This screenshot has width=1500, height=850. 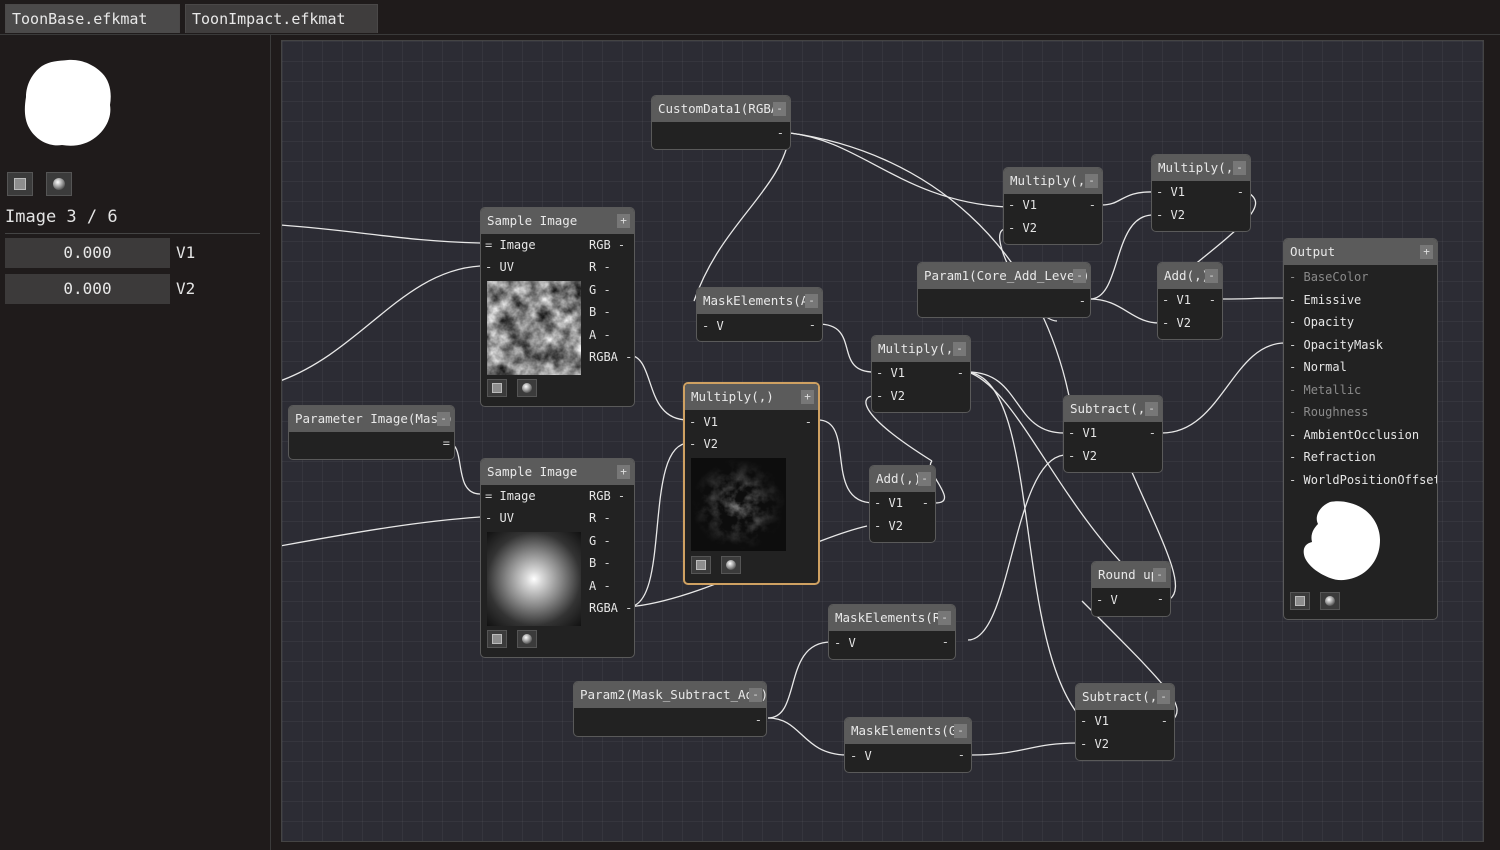 I want to click on v2-value-field: 0.000, so click(x=87, y=289).